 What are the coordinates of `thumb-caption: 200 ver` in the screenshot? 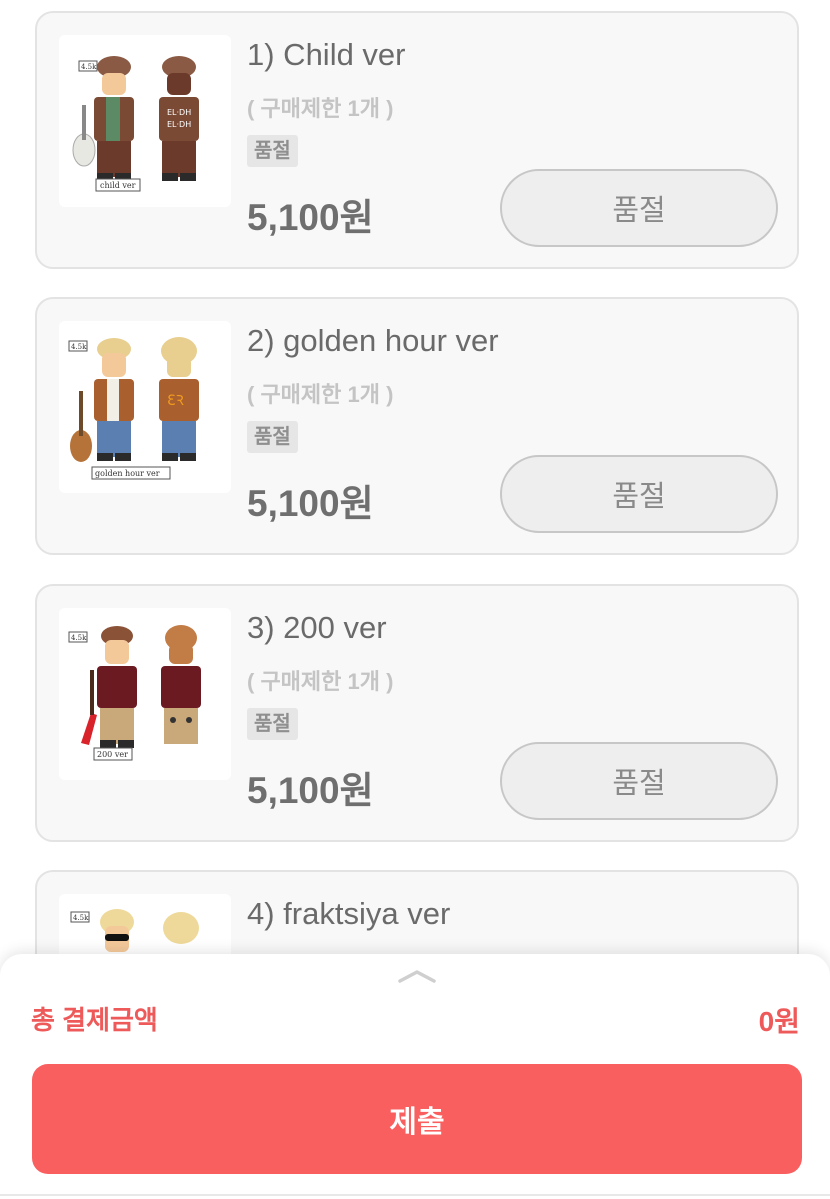 It's located at (112, 754).